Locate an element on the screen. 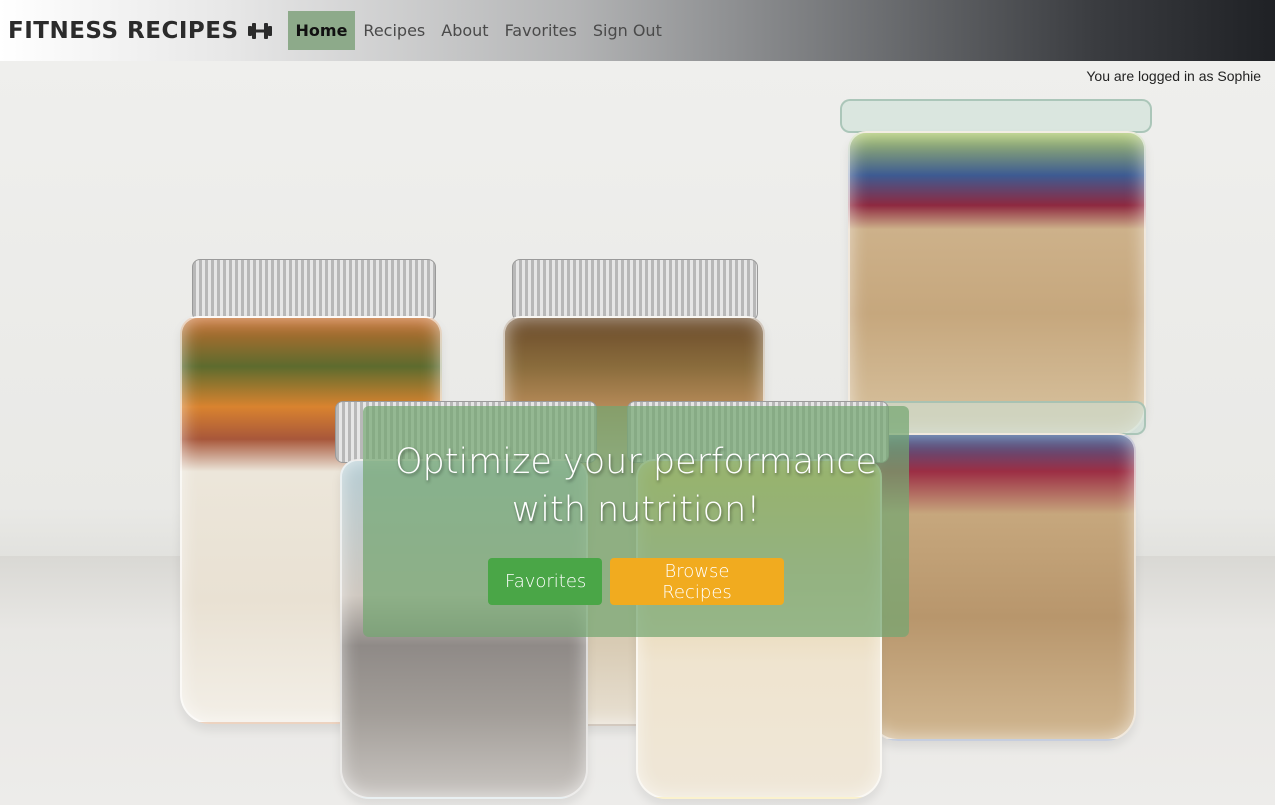 This screenshot has height=805, width=1275. login-status: You are logged in as Sophie is located at coordinates (1173, 76).